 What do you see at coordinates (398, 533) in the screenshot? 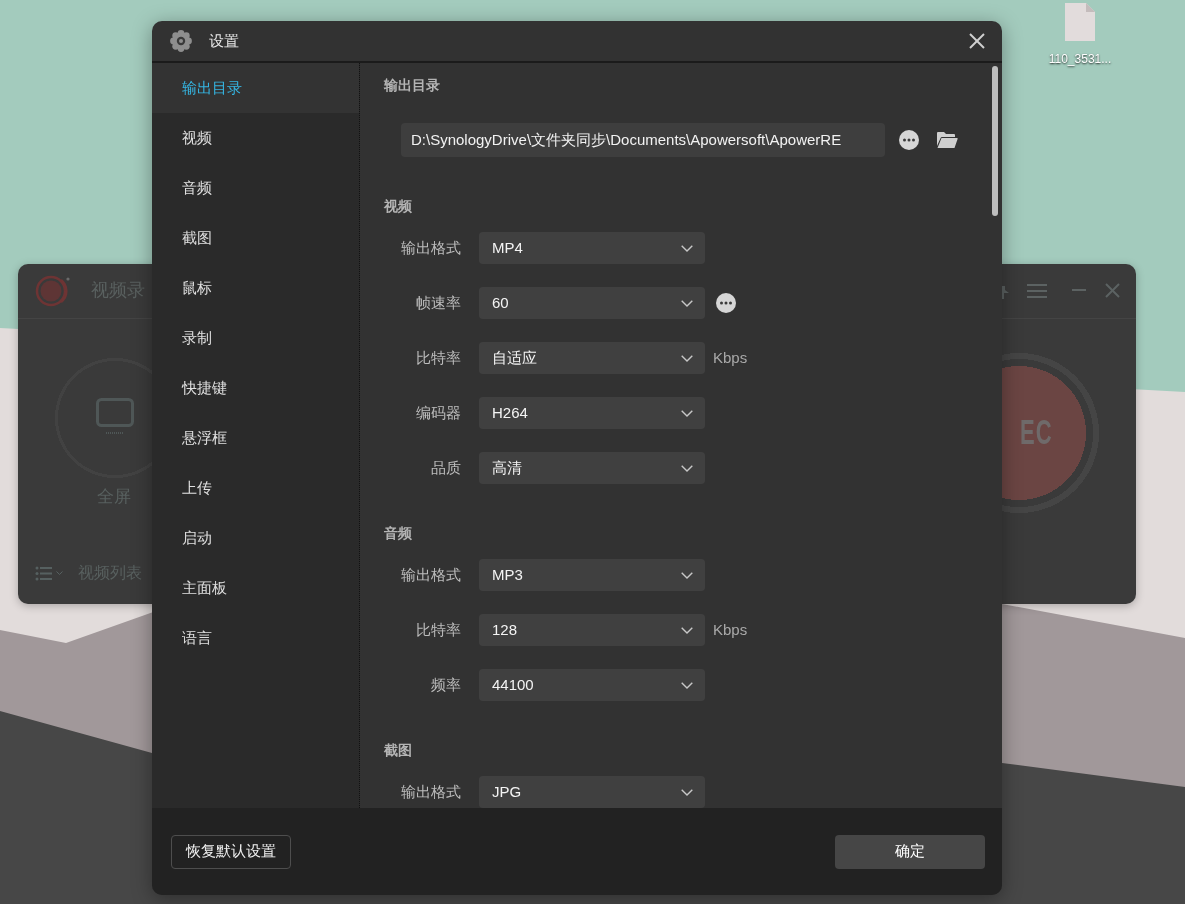
I see `section-heading: 音频` at bounding box center [398, 533].